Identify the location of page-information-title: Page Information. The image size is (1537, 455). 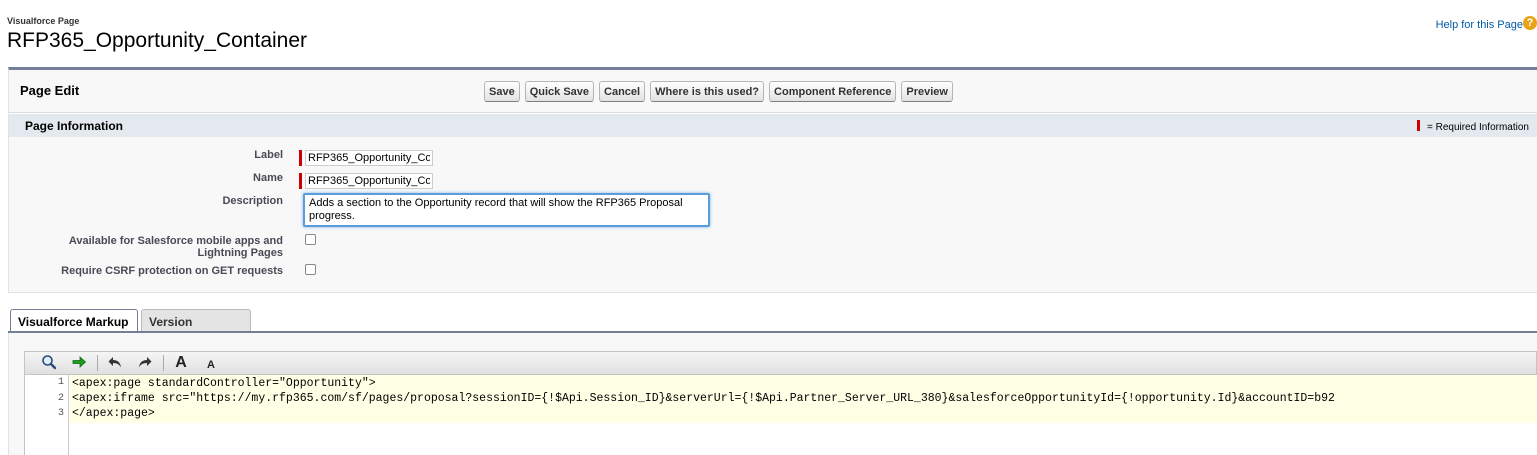
(74, 126).